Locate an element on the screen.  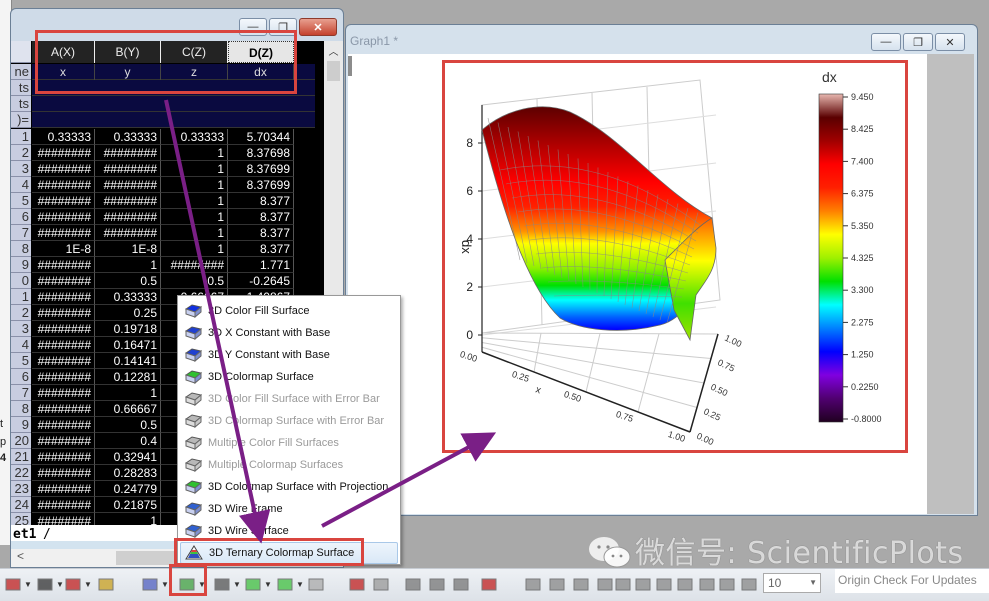
table-cell: 0.32941 is located at coordinates (128, 457).